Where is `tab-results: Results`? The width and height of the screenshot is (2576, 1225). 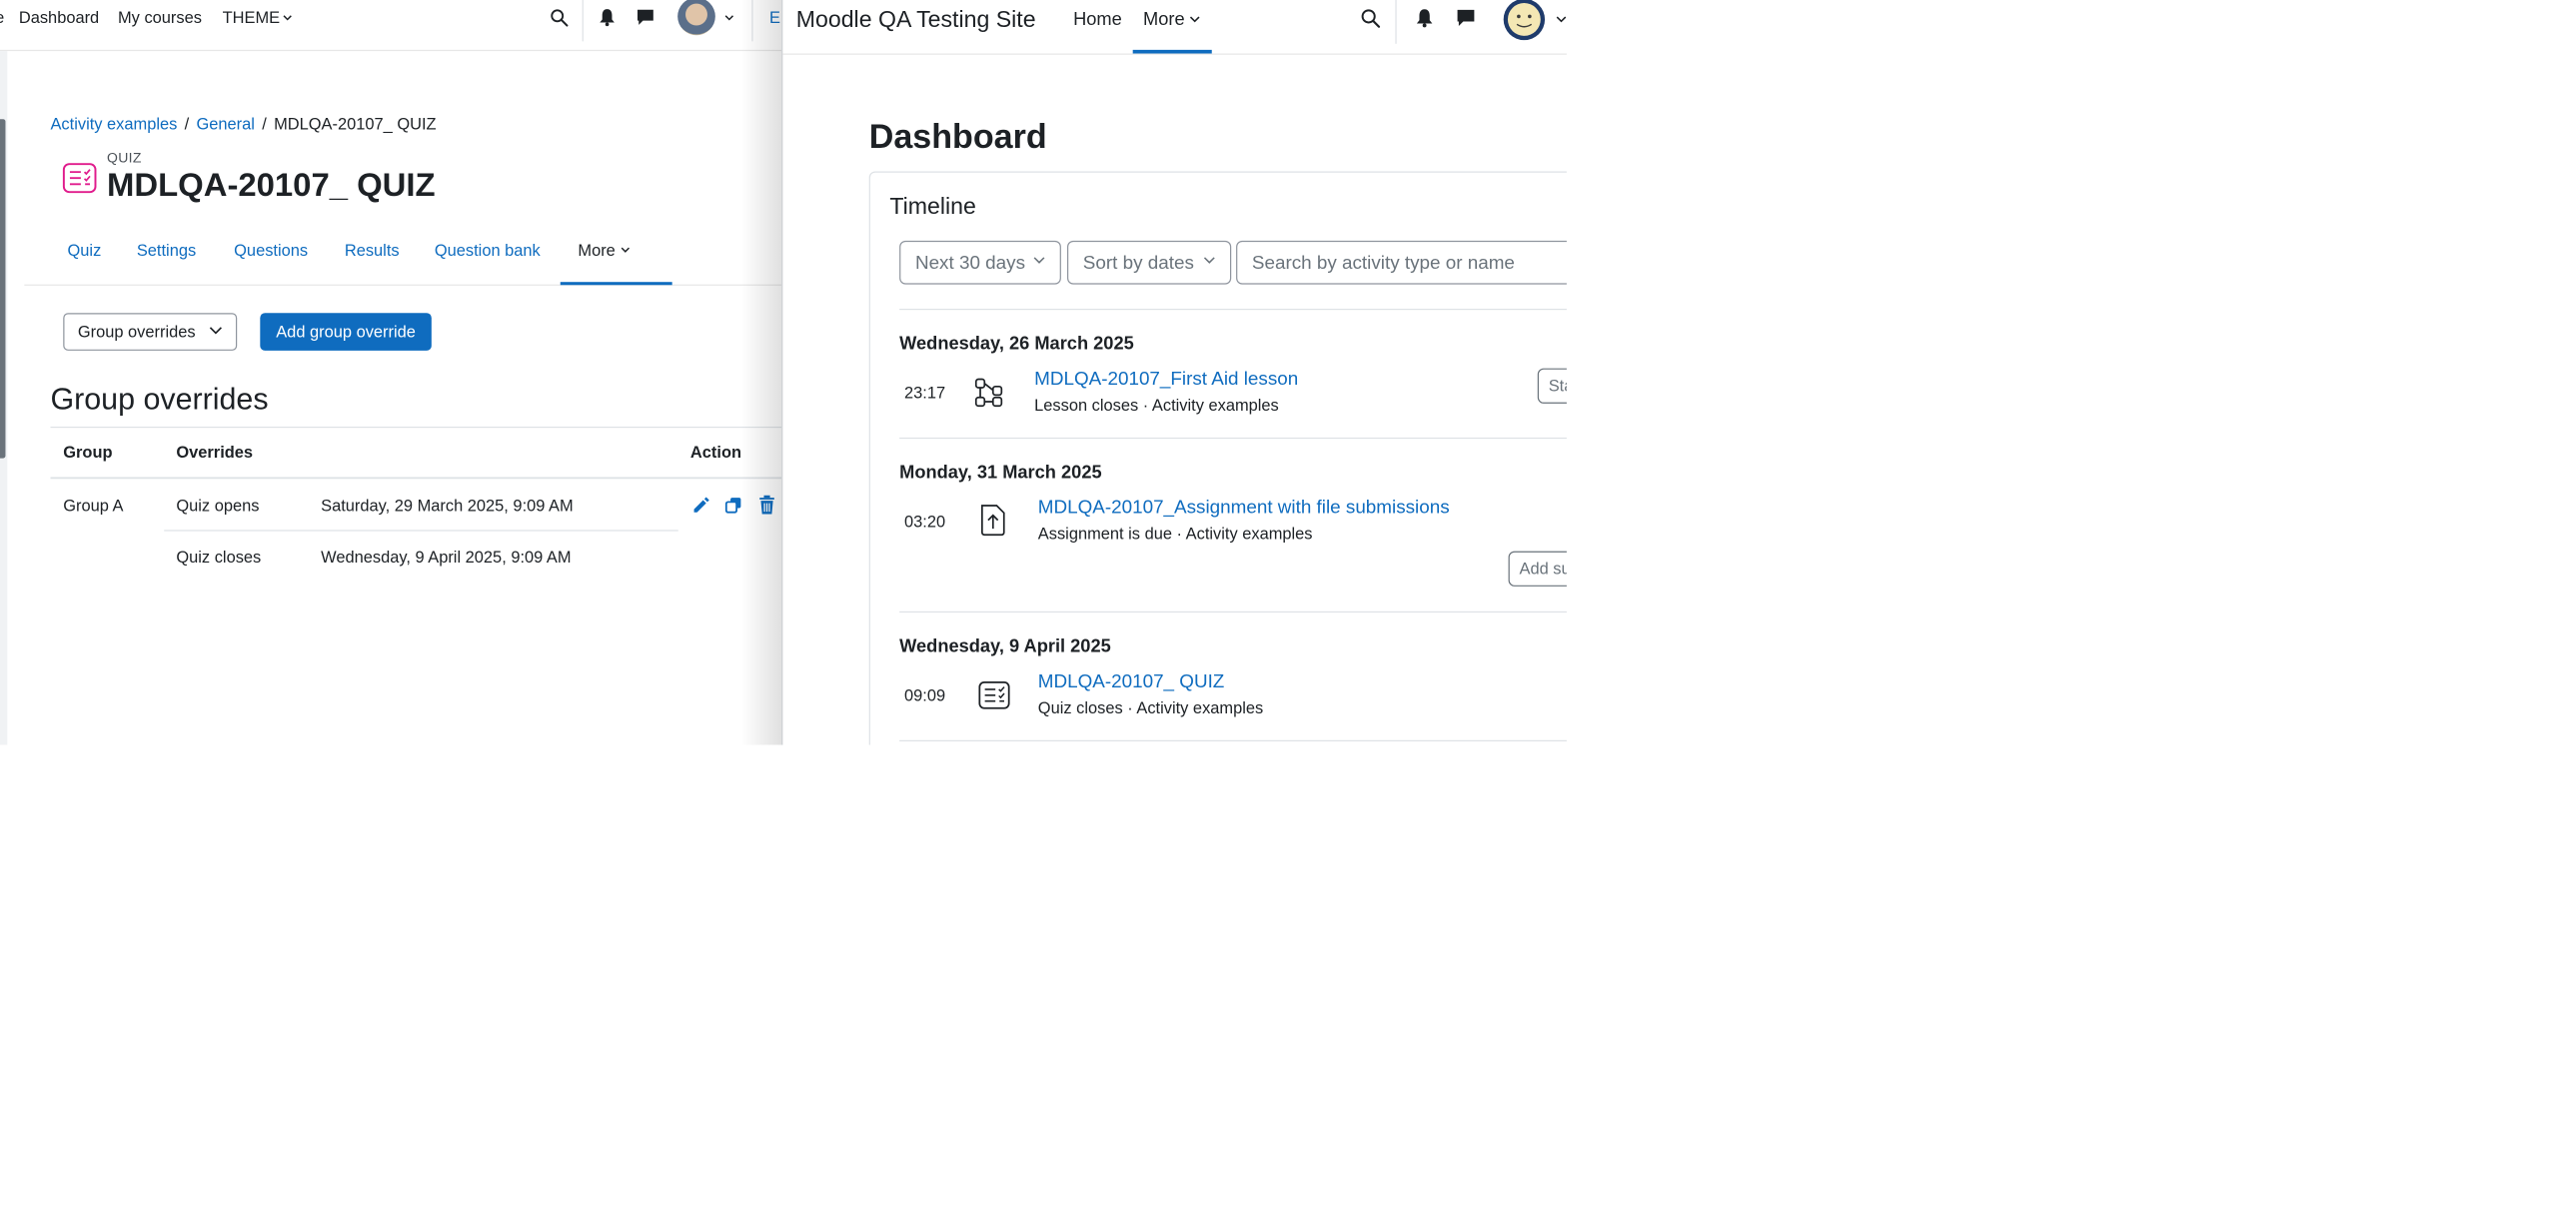
tab-results: Results is located at coordinates (372, 251).